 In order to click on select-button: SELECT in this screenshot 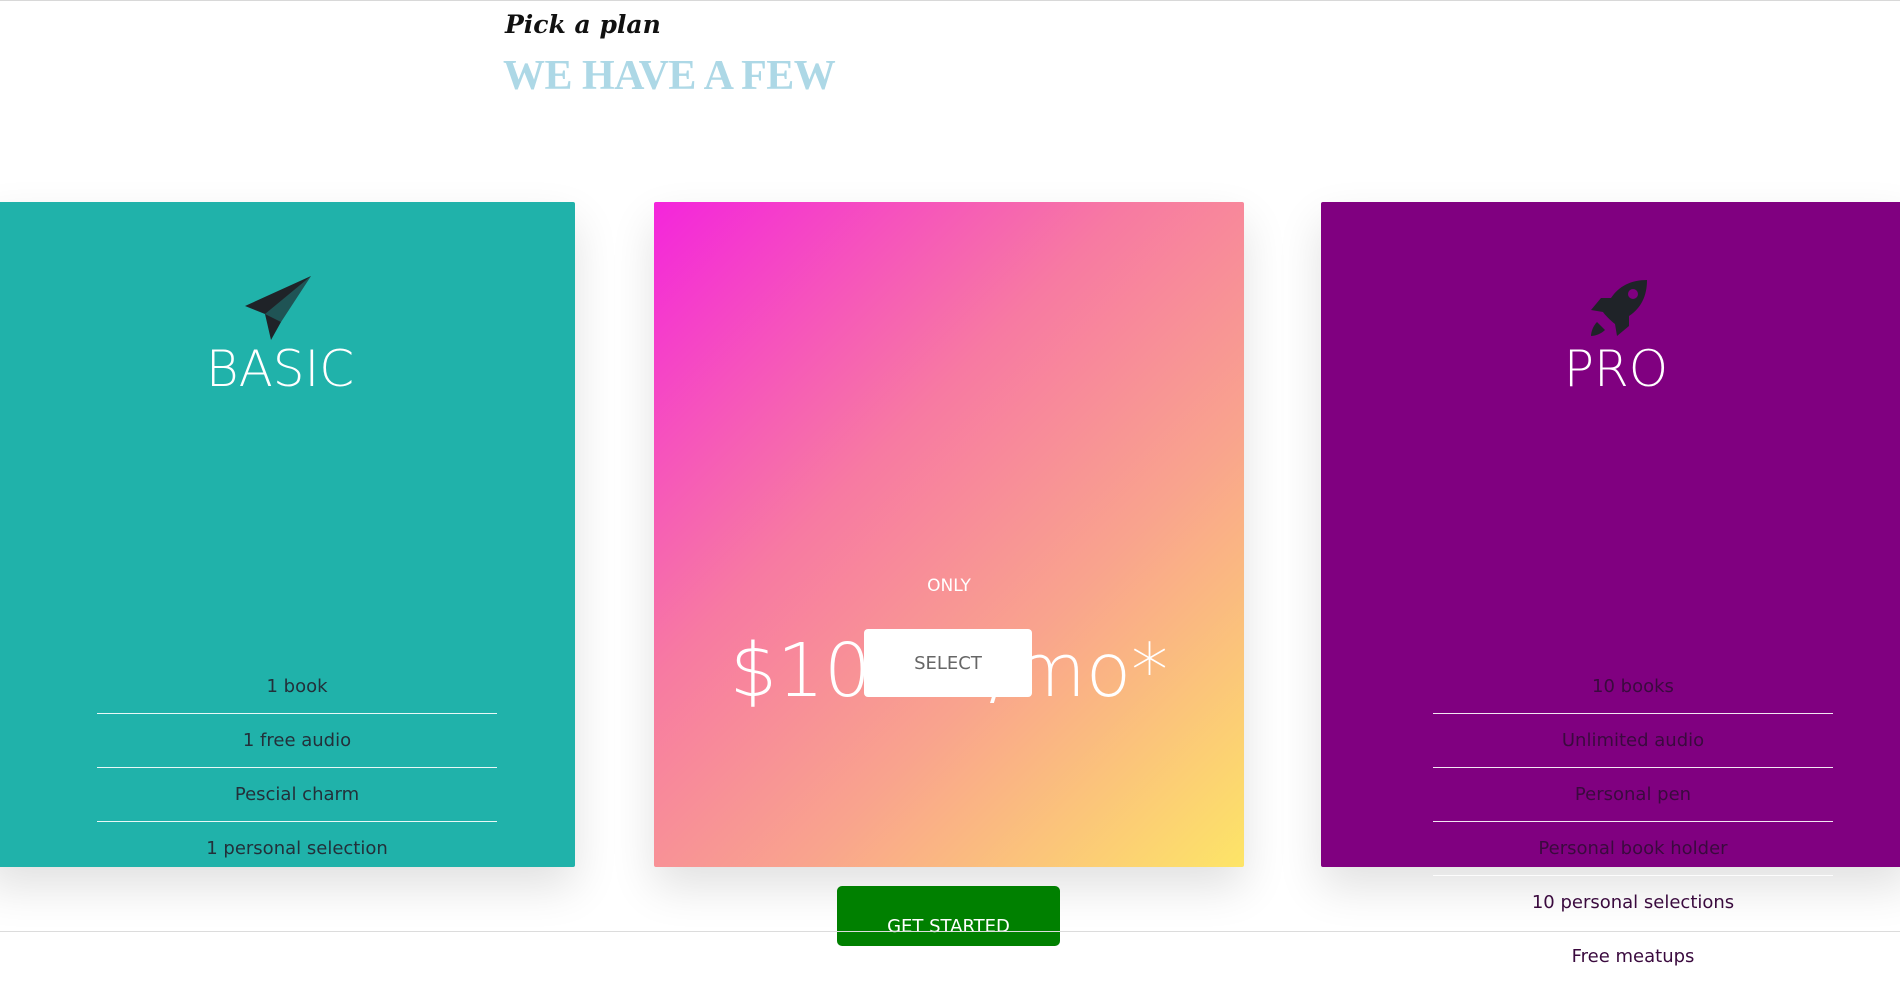, I will do `click(948, 663)`.